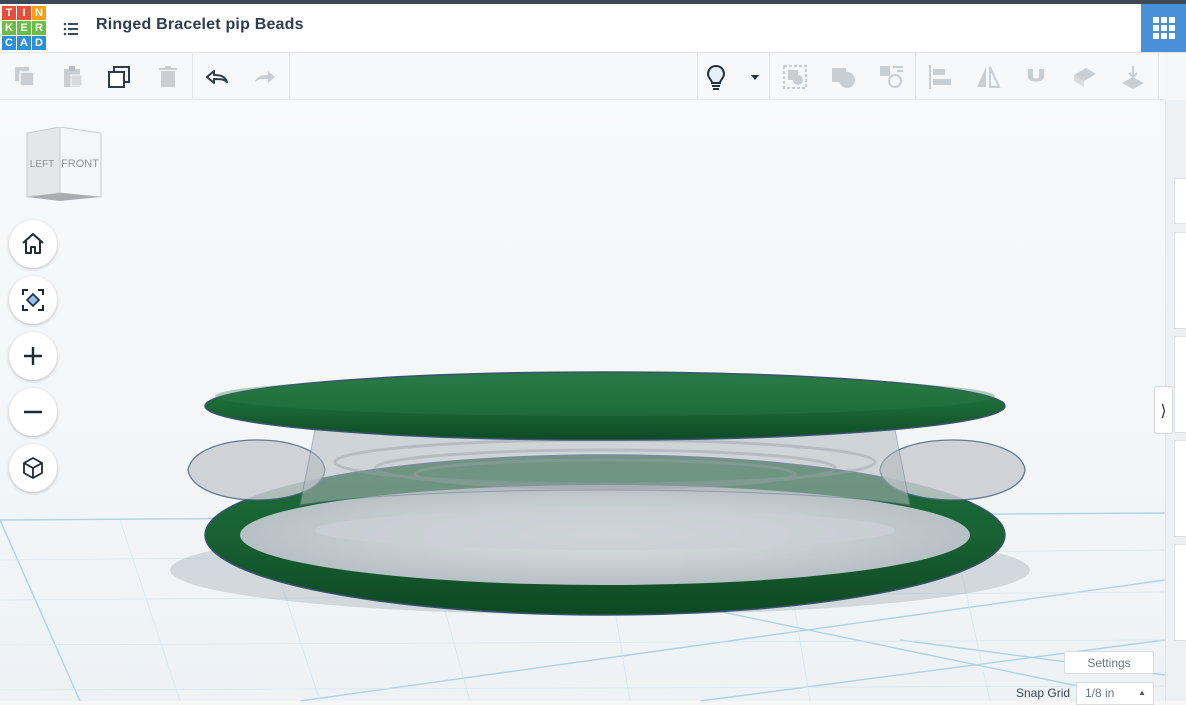 This screenshot has height=705, width=1186. I want to click on home-view-button, so click(33, 244).